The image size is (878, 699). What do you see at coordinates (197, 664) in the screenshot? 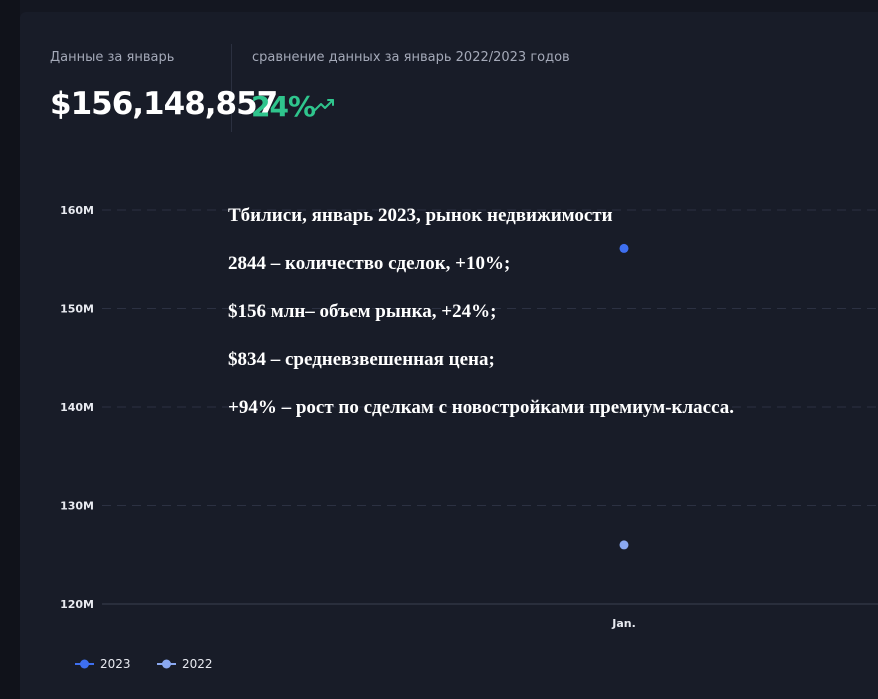
I see `legend-label-2022: 2022` at bounding box center [197, 664].